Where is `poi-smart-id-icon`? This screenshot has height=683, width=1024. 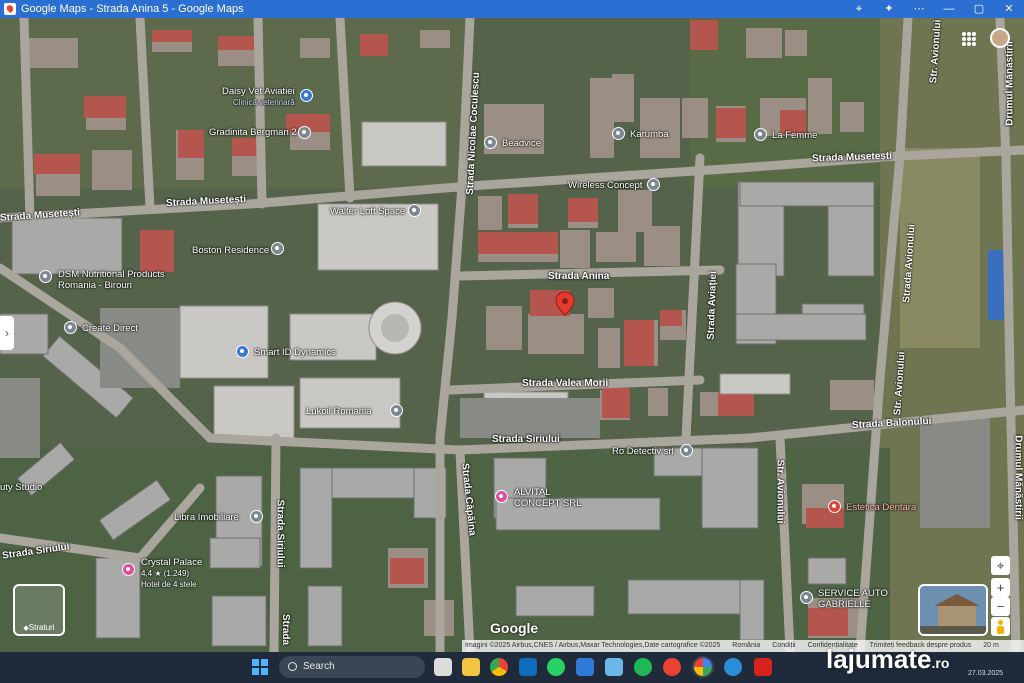
poi-smart-id-icon is located at coordinates (242, 351).